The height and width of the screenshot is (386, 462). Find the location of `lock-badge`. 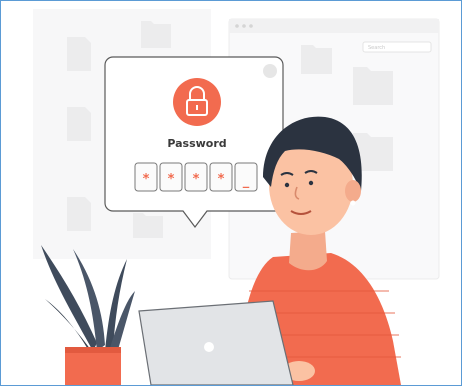

lock-badge is located at coordinates (197, 102).